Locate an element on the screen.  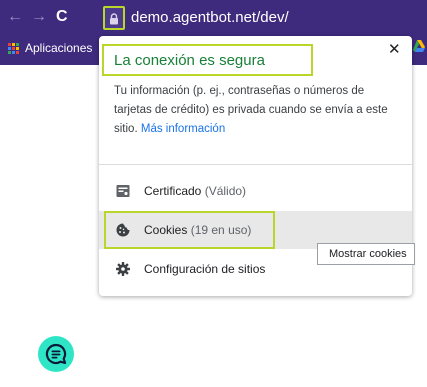
drive-icon is located at coordinates (419, 47).